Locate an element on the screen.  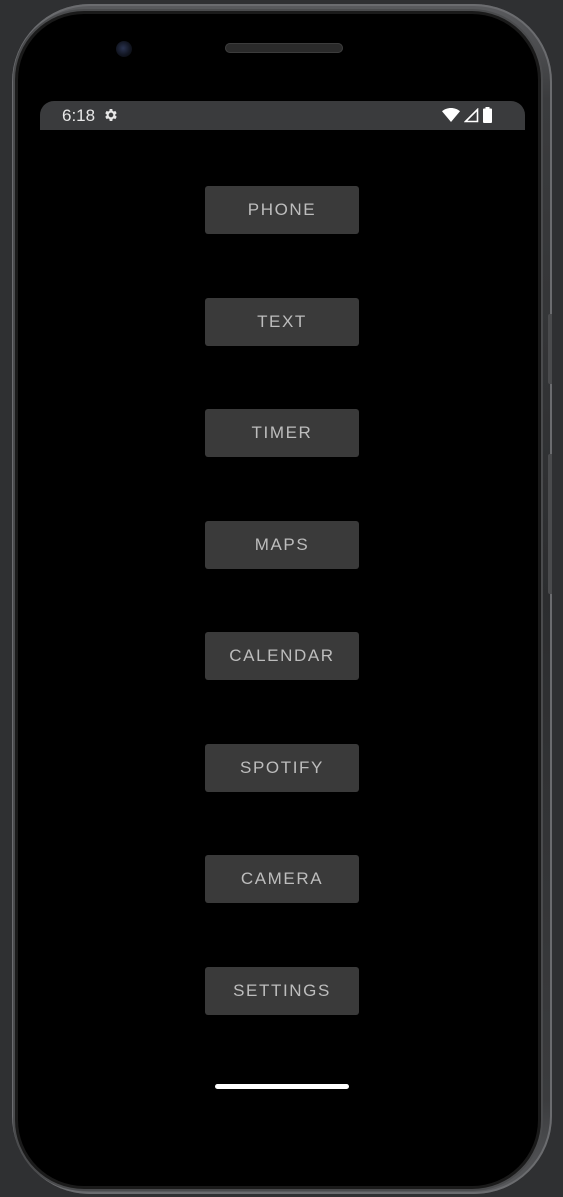
battery-icon is located at coordinates (487, 115).